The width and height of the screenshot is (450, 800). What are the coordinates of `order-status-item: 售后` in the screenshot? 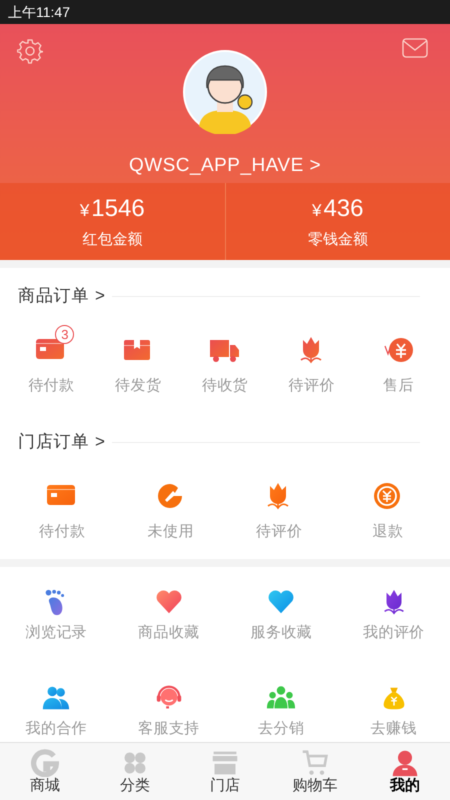 It's located at (398, 360).